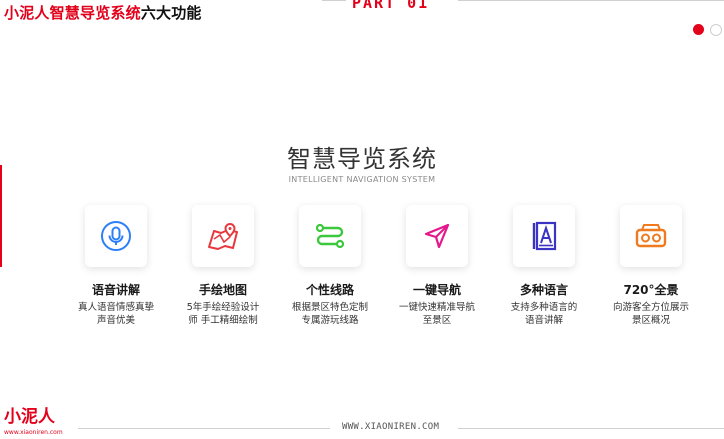  Describe the element at coordinates (390, 427) in the screenshot. I see `footer-website-link: WWW.XIAONIREN.COM` at that location.